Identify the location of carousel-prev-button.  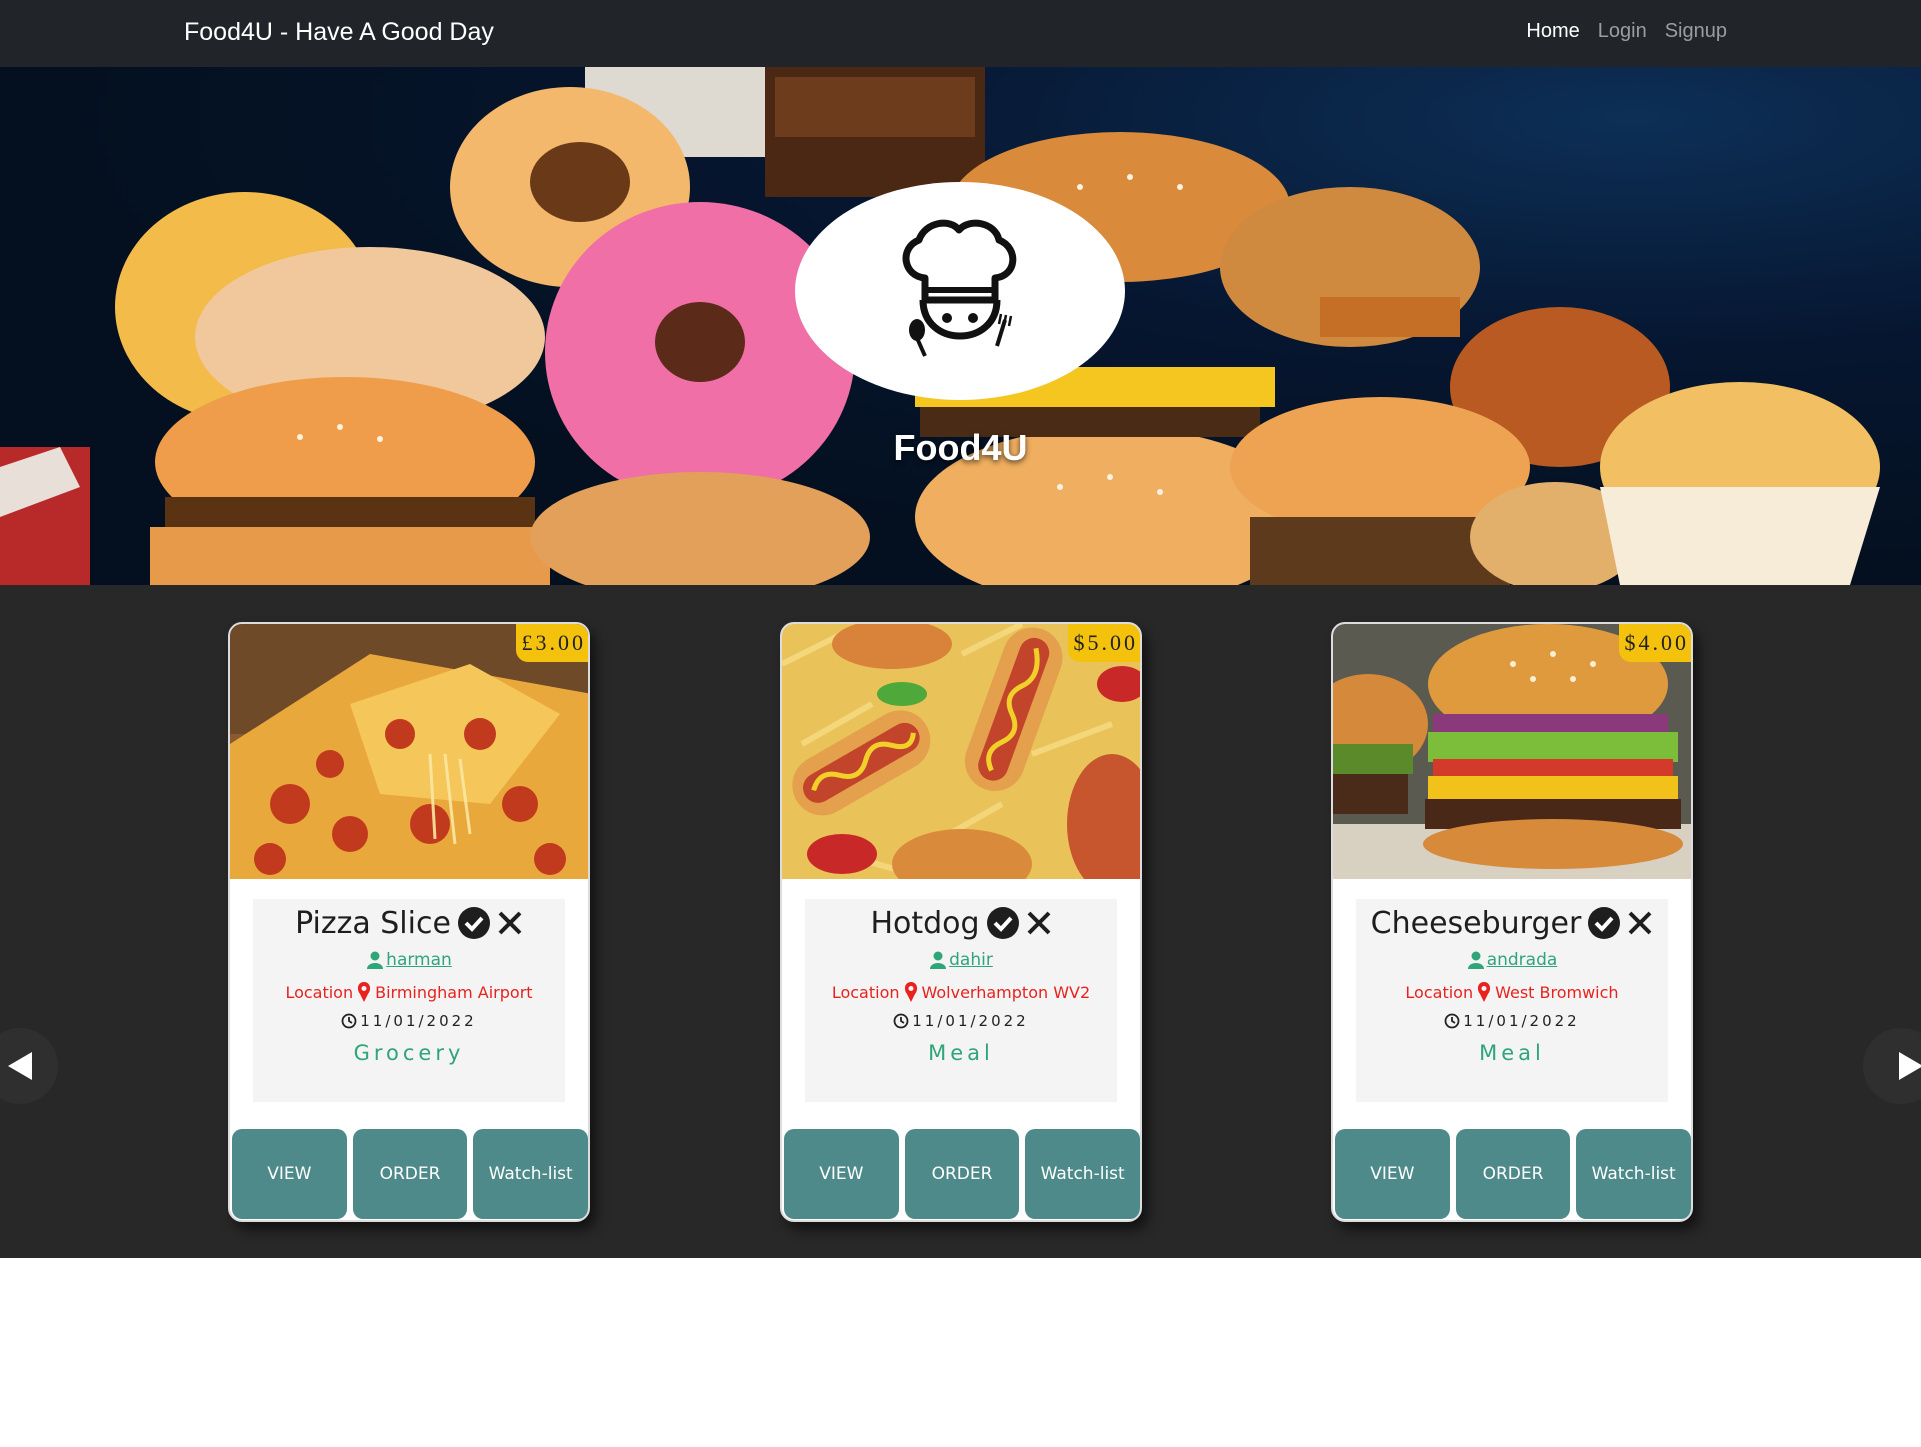
(29, 1066).